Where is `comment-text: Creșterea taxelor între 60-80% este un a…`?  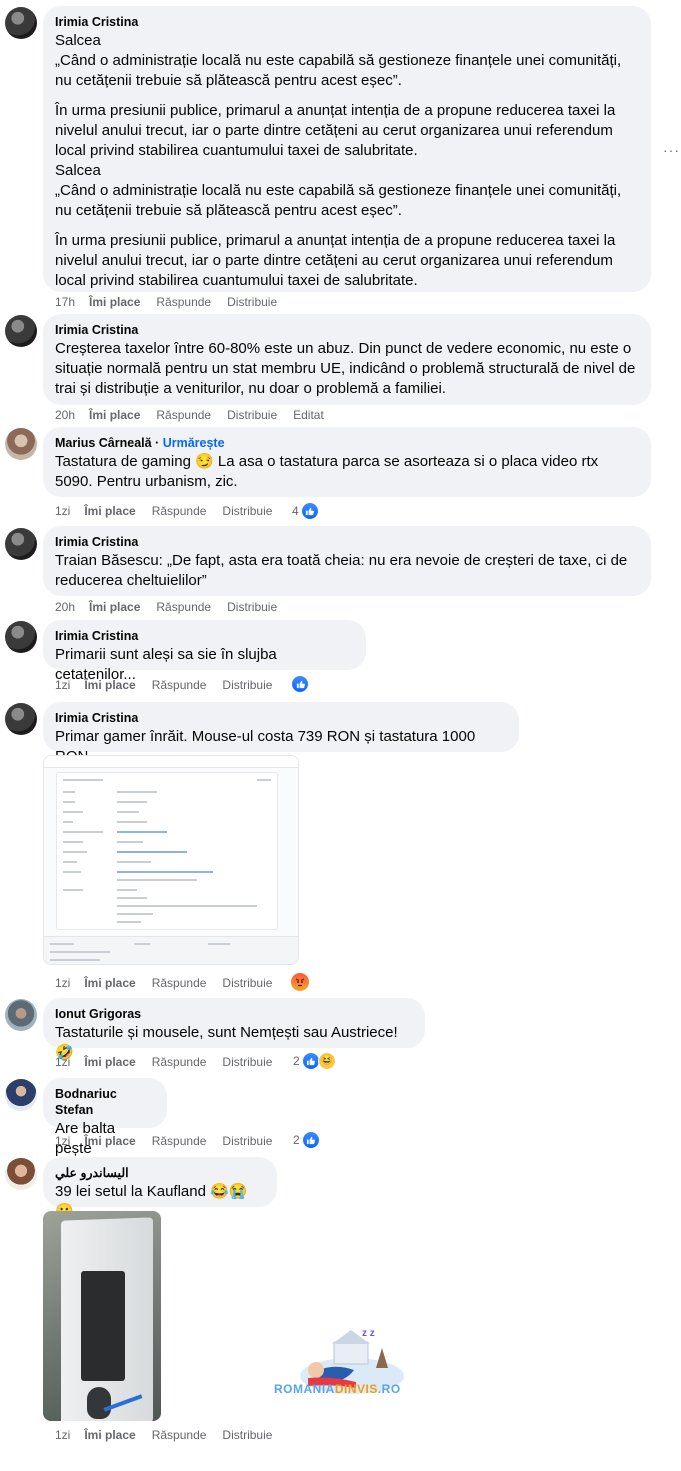
comment-text: Creșterea taxelor între 60-80% este un a… is located at coordinates (345, 368).